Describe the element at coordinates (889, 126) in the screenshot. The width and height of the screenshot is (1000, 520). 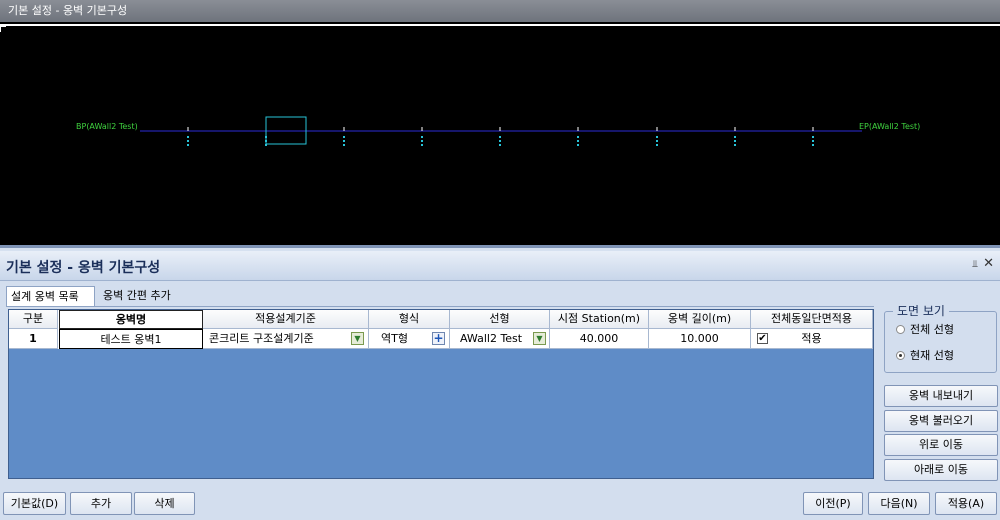
I see `bp-end-label: EP(AWall2 Test)` at that location.